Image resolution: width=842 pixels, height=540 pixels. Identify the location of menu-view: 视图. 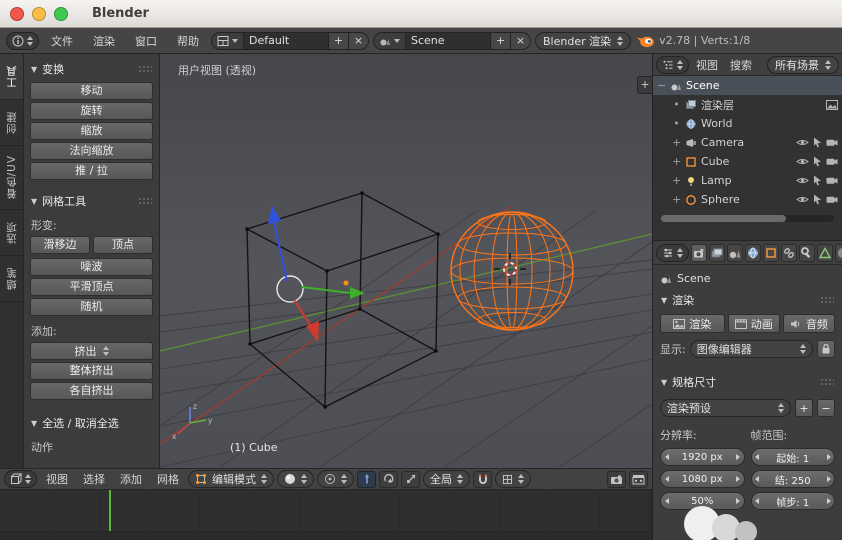
(57, 479).